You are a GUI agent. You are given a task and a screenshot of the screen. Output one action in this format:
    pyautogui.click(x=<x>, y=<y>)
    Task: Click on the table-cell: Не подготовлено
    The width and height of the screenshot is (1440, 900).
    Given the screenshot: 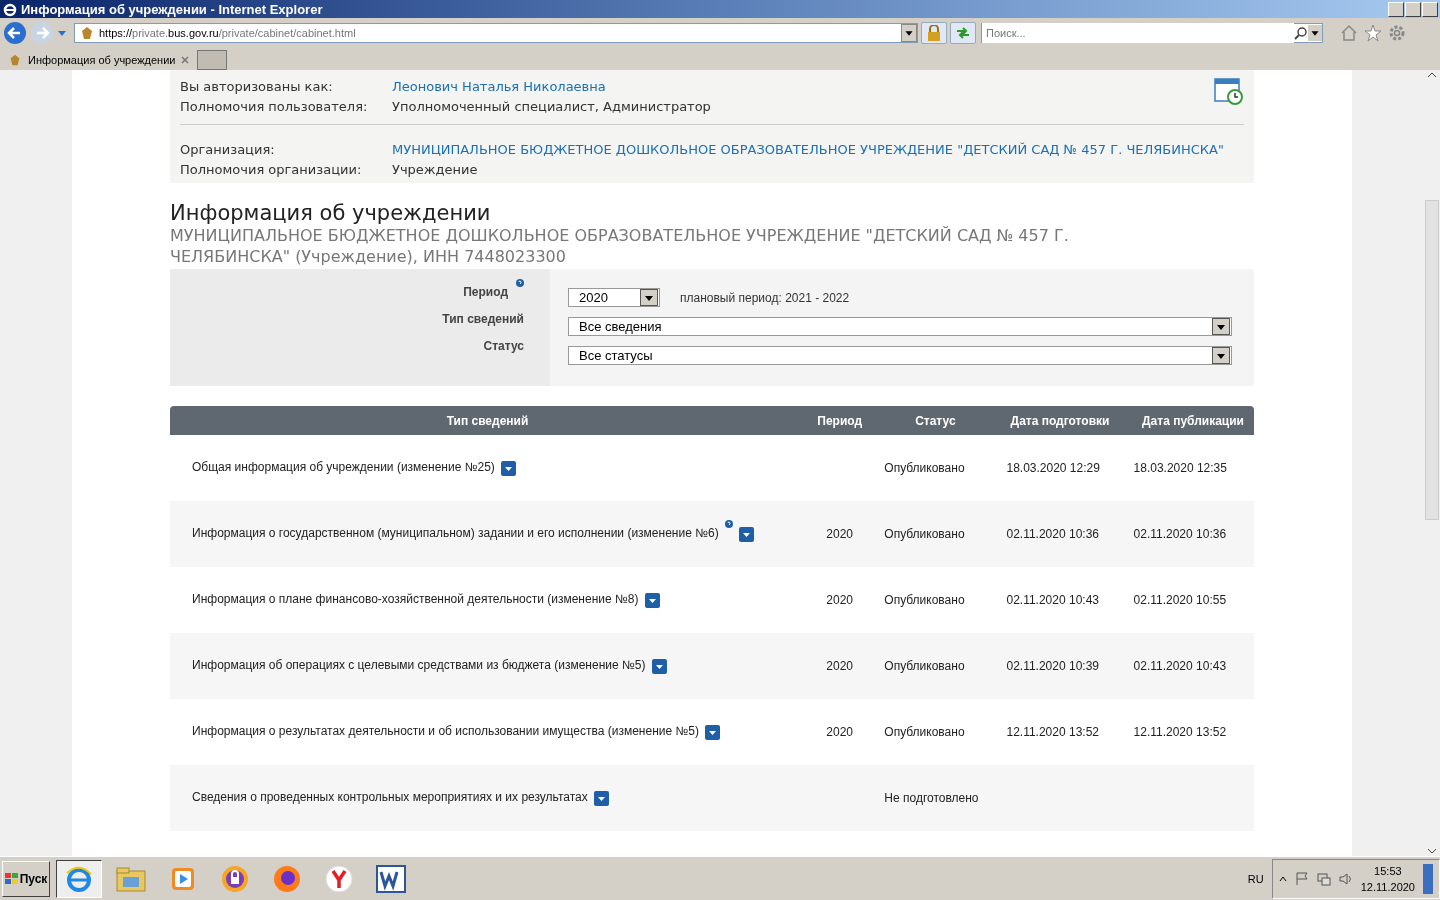 What is the action you would take?
    pyautogui.click(x=935, y=798)
    